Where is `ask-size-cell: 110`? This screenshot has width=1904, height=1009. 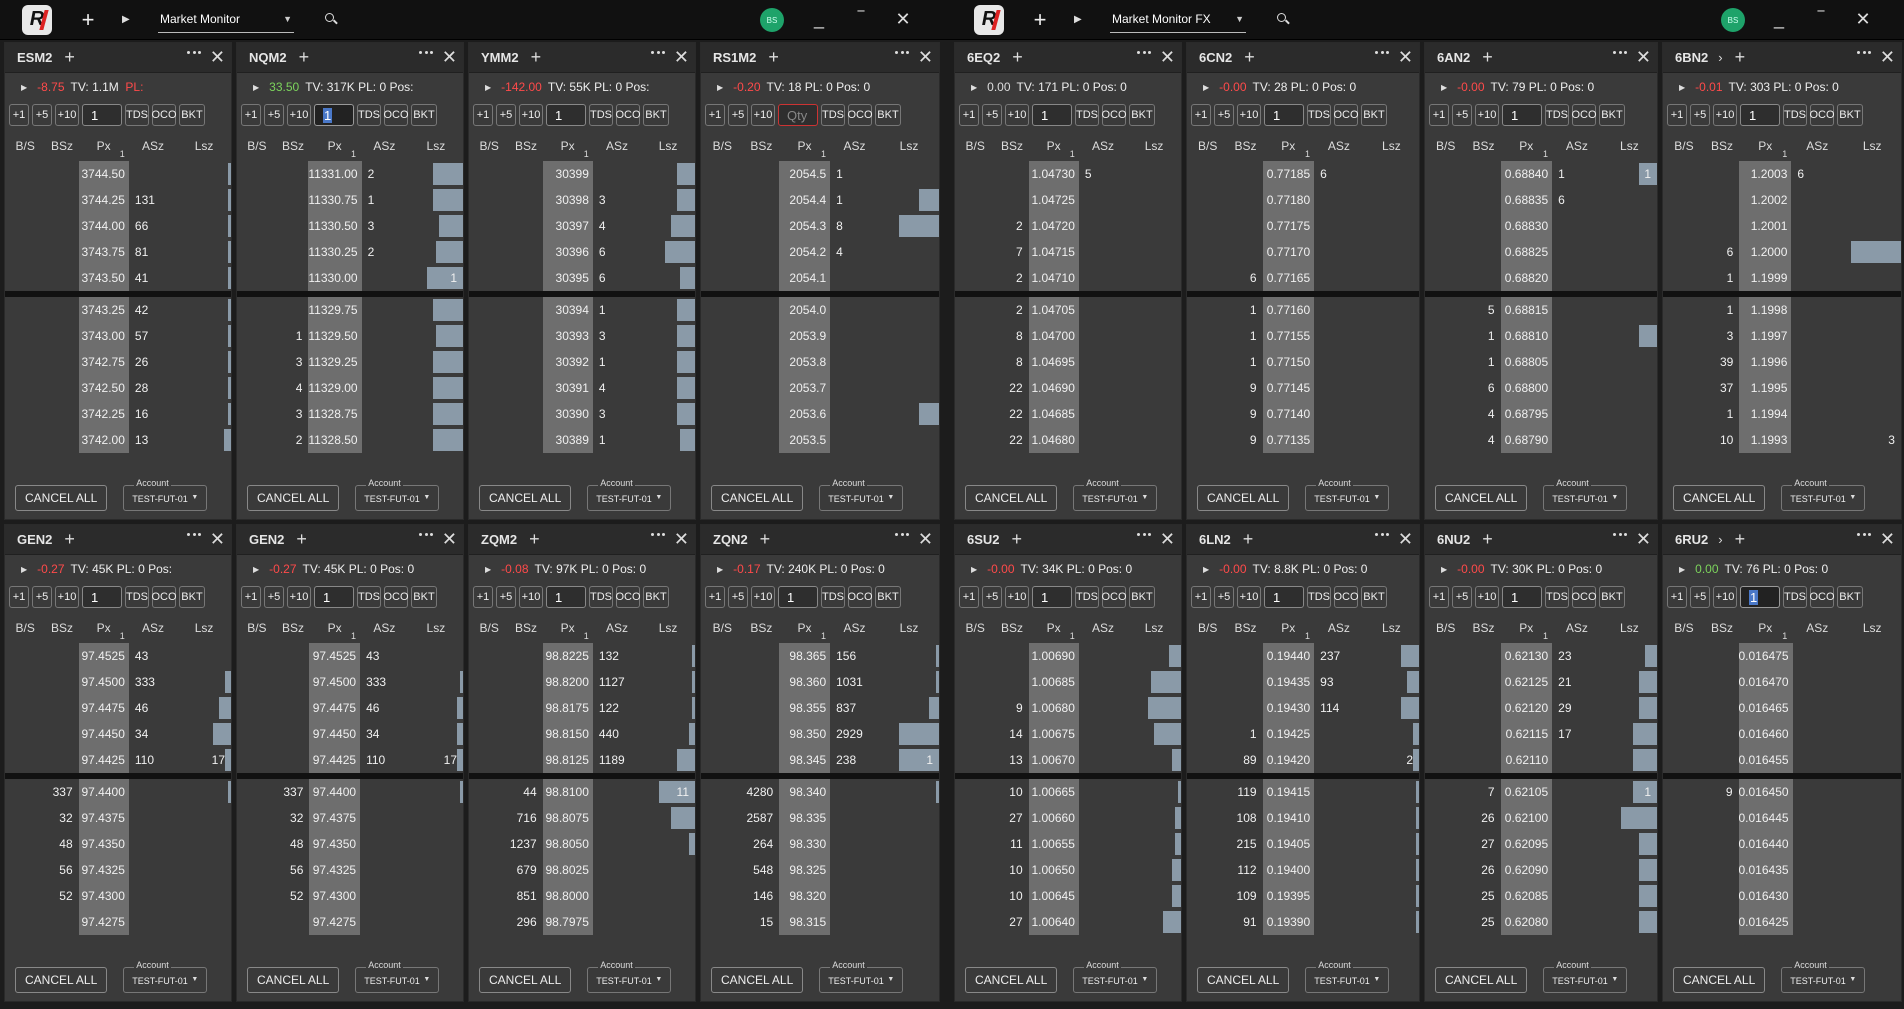 ask-size-cell: 110 is located at coordinates (384, 760).